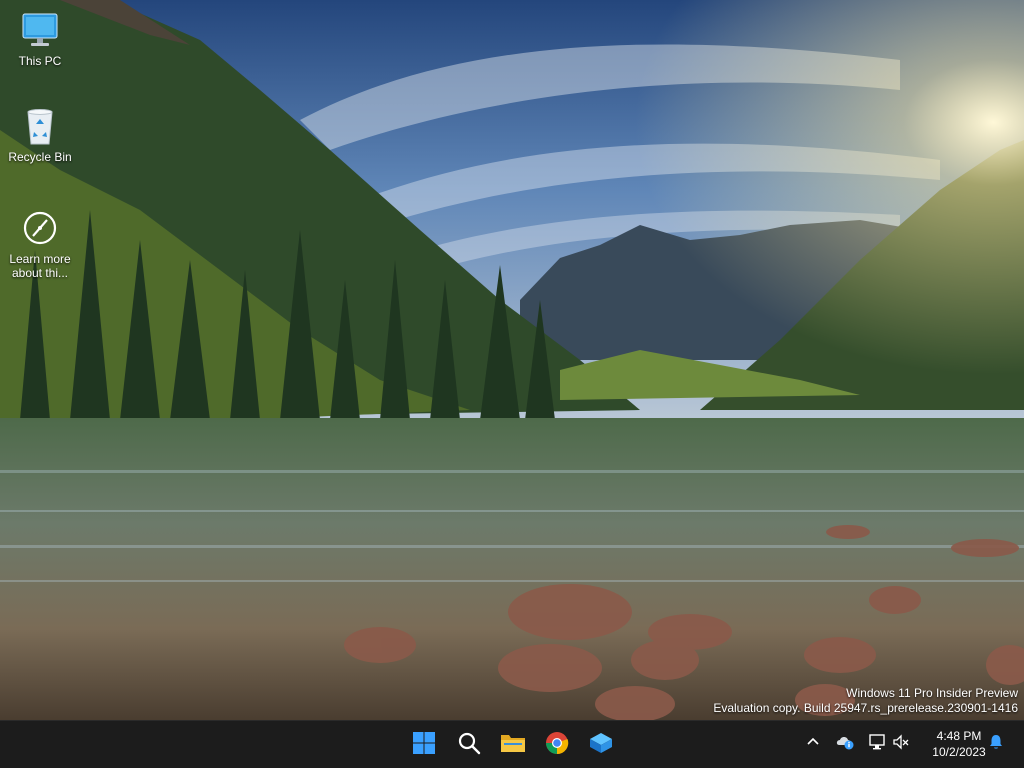 The width and height of the screenshot is (1024, 768). I want to click on learn-more-icon, so click(40, 228).